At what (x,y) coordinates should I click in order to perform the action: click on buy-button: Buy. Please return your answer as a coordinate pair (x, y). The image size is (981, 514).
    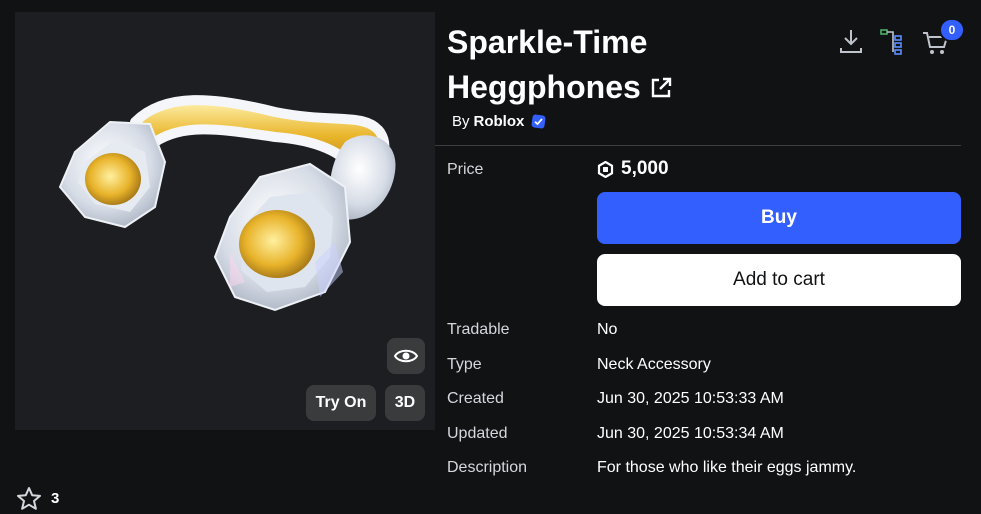
    Looking at the image, I should click on (779, 218).